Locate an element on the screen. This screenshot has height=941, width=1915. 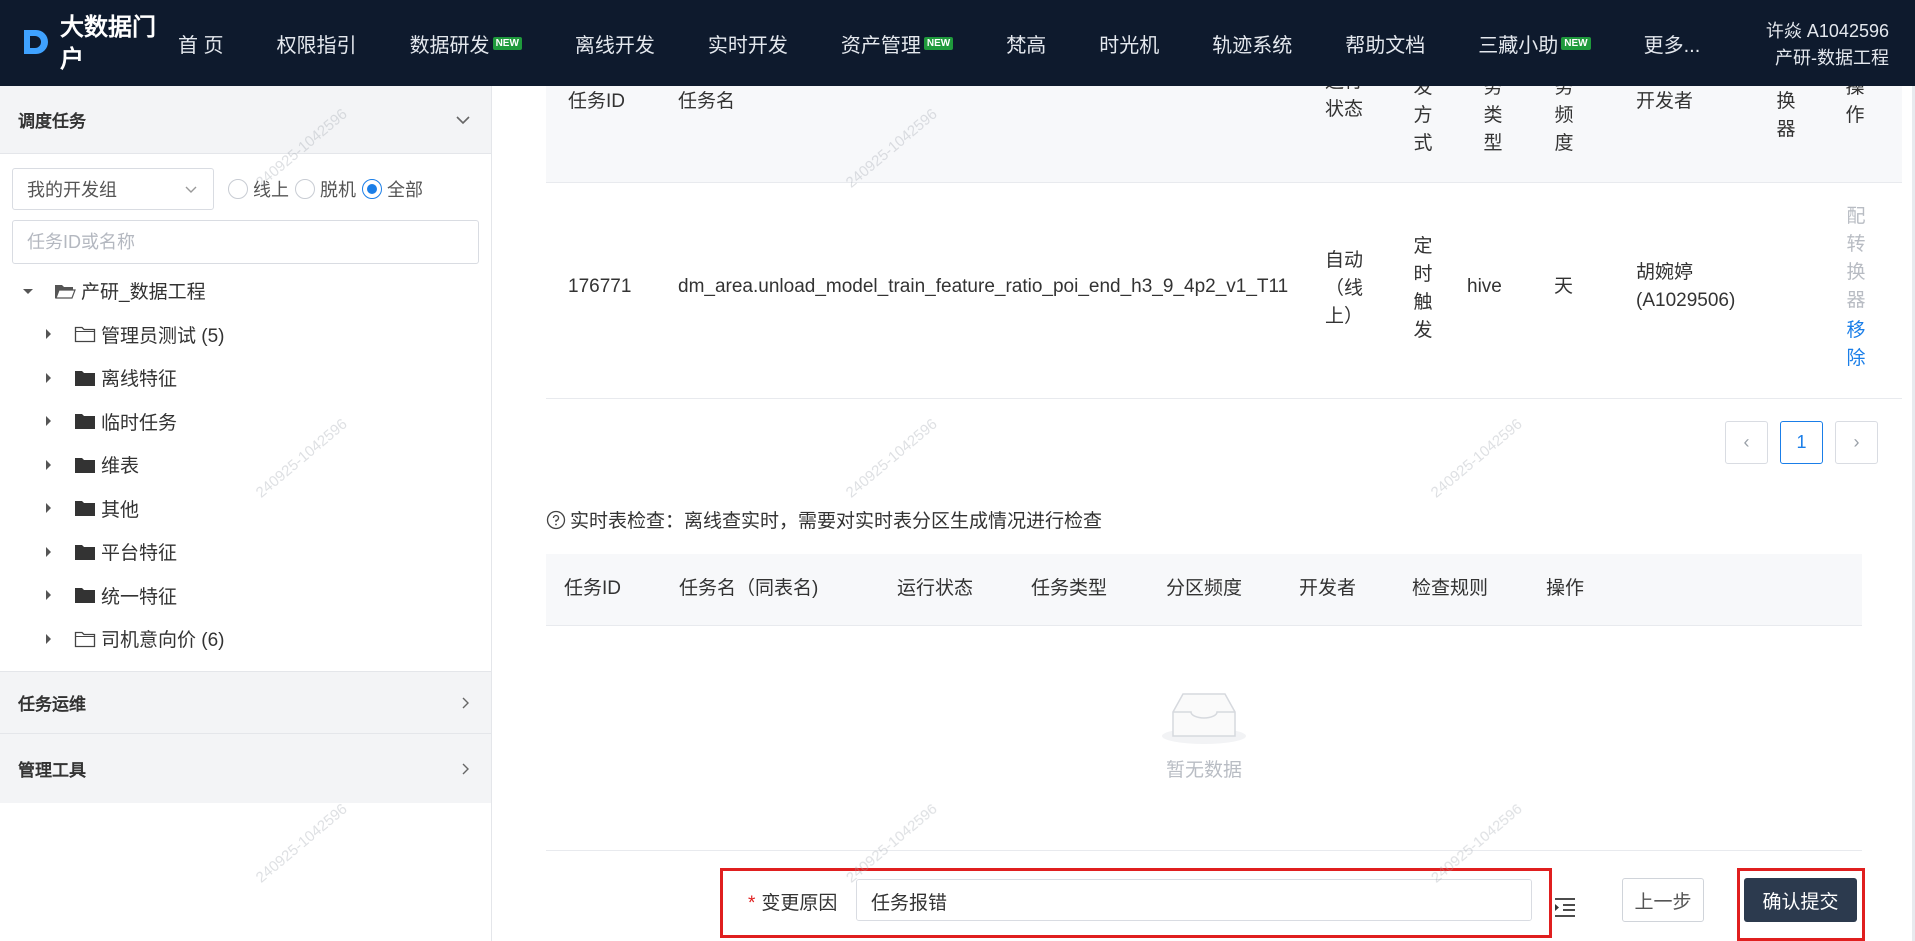
nav-item-10: 三藏小助 NEW is located at coordinates (1534, 43).